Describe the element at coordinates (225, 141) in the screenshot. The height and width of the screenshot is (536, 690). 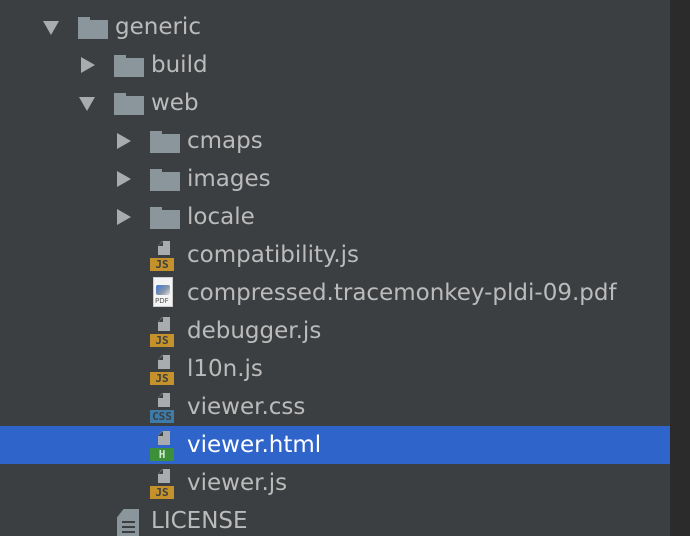
I see `tree-node-label: cmaps` at that location.